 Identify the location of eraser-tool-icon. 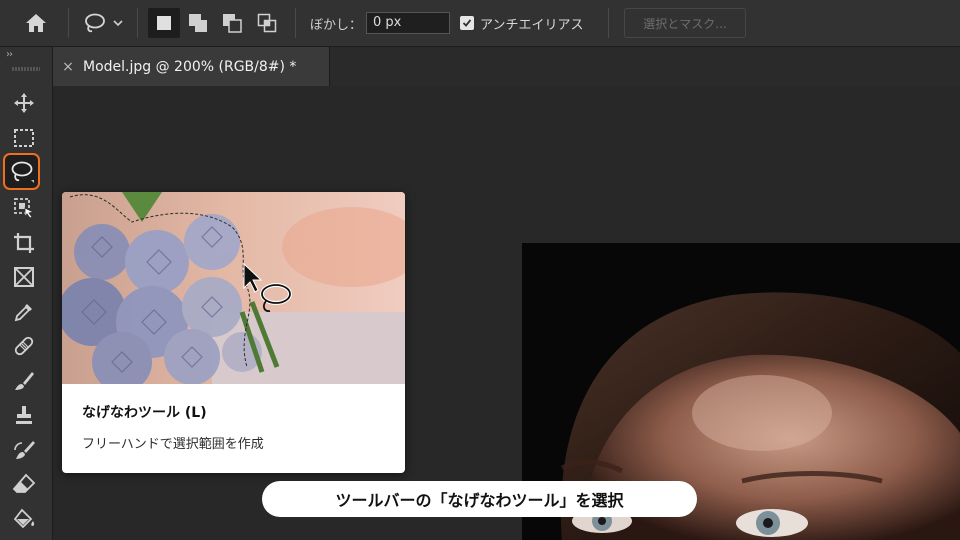
(24, 483).